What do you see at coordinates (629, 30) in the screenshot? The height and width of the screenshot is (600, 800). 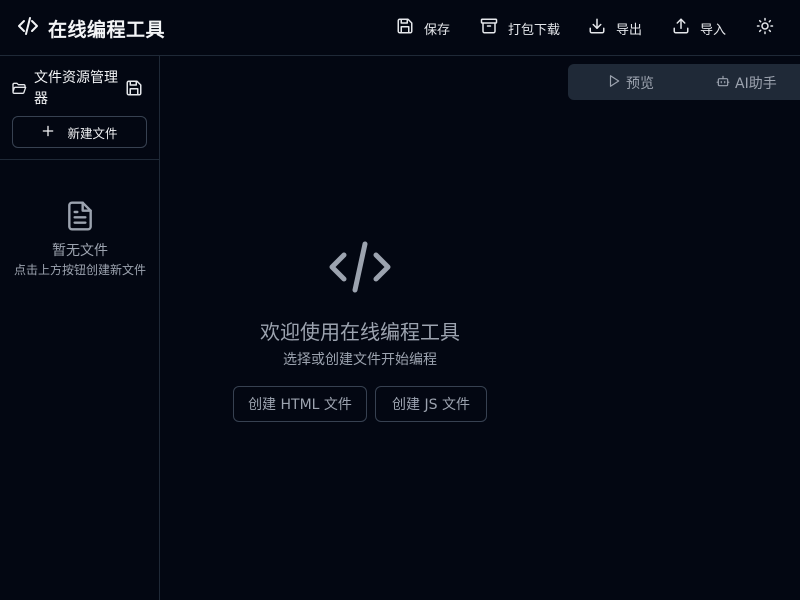 I see `export-label: 导出` at bounding box center [629, 30].